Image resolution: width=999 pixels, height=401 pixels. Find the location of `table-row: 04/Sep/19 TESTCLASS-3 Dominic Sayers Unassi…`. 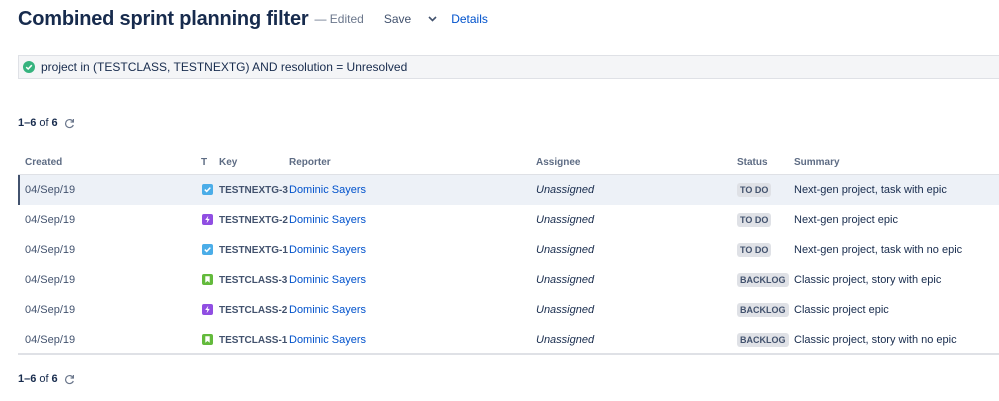

table-row: 04/Sep/19 TESTCLASS-3 Dominic Sayers Unassi… is located at coordinates (508, 280).